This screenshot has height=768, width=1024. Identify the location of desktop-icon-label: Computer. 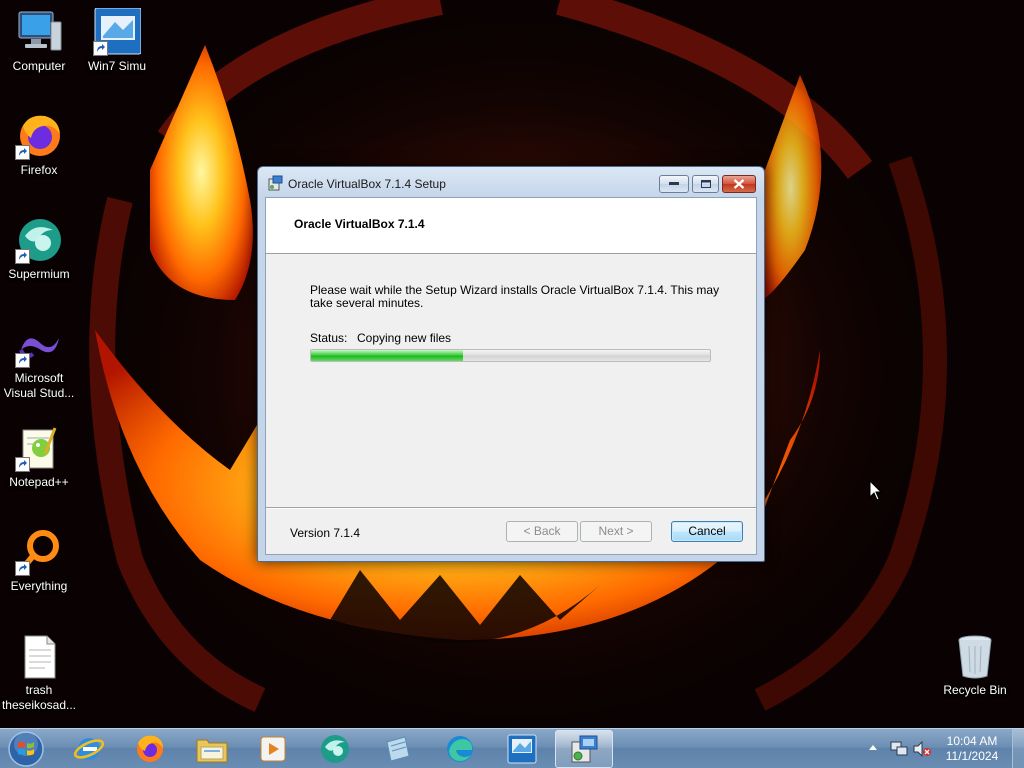
(39, 66).